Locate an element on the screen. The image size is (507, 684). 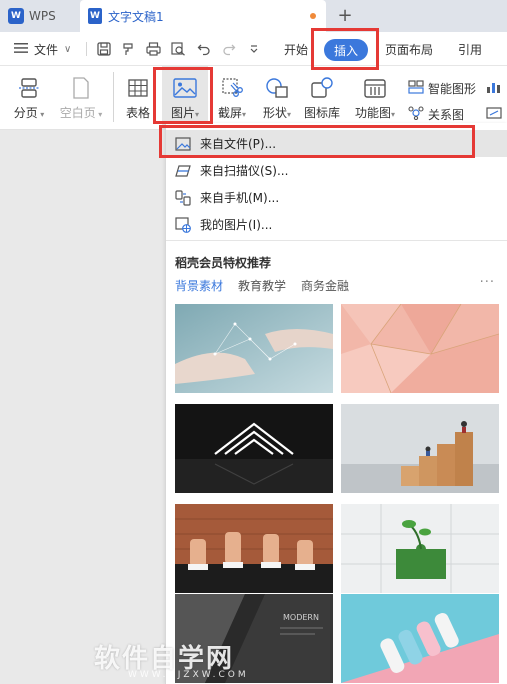
relation-chart-button: 关系图 is located at coordinates (436, 114).